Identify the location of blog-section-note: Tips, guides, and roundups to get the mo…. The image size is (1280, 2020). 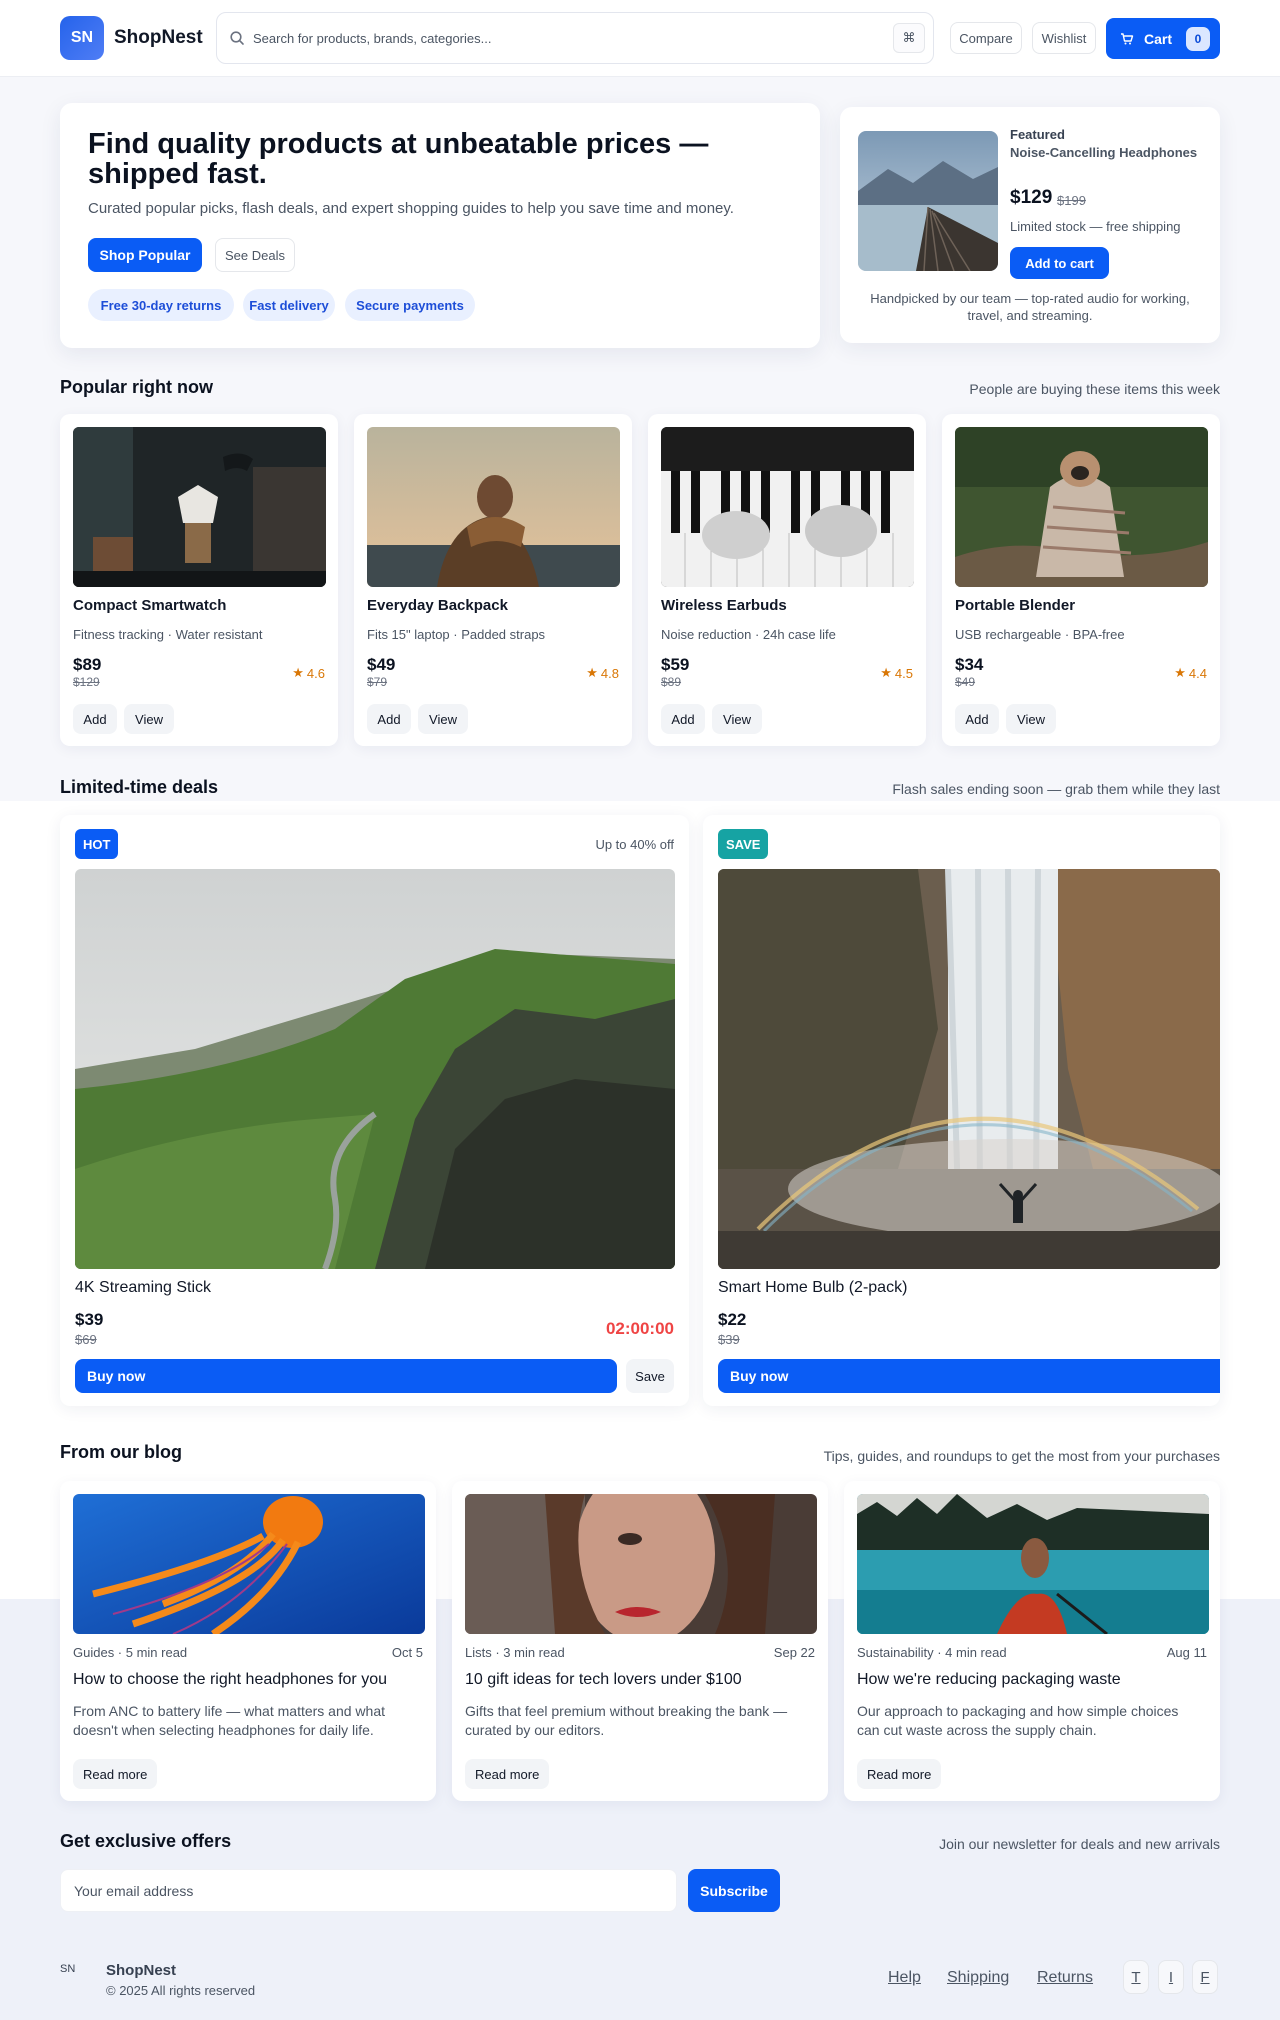
(1021, 1456).